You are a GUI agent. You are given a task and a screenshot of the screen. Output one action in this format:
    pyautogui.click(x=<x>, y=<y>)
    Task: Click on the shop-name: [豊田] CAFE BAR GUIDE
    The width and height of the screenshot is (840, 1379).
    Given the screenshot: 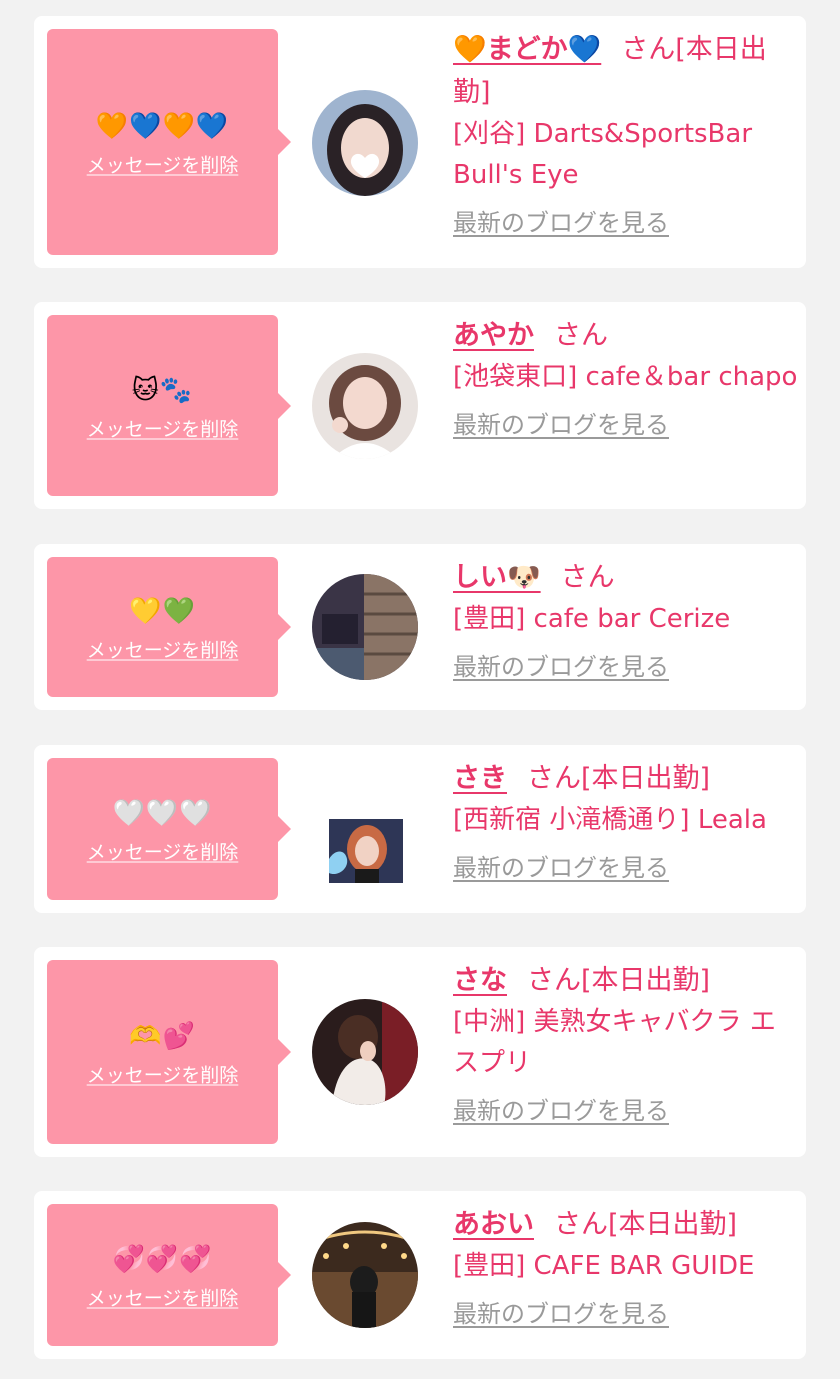 What is the action you would take?
    pyautogui.click(x=604, y=1266)
    